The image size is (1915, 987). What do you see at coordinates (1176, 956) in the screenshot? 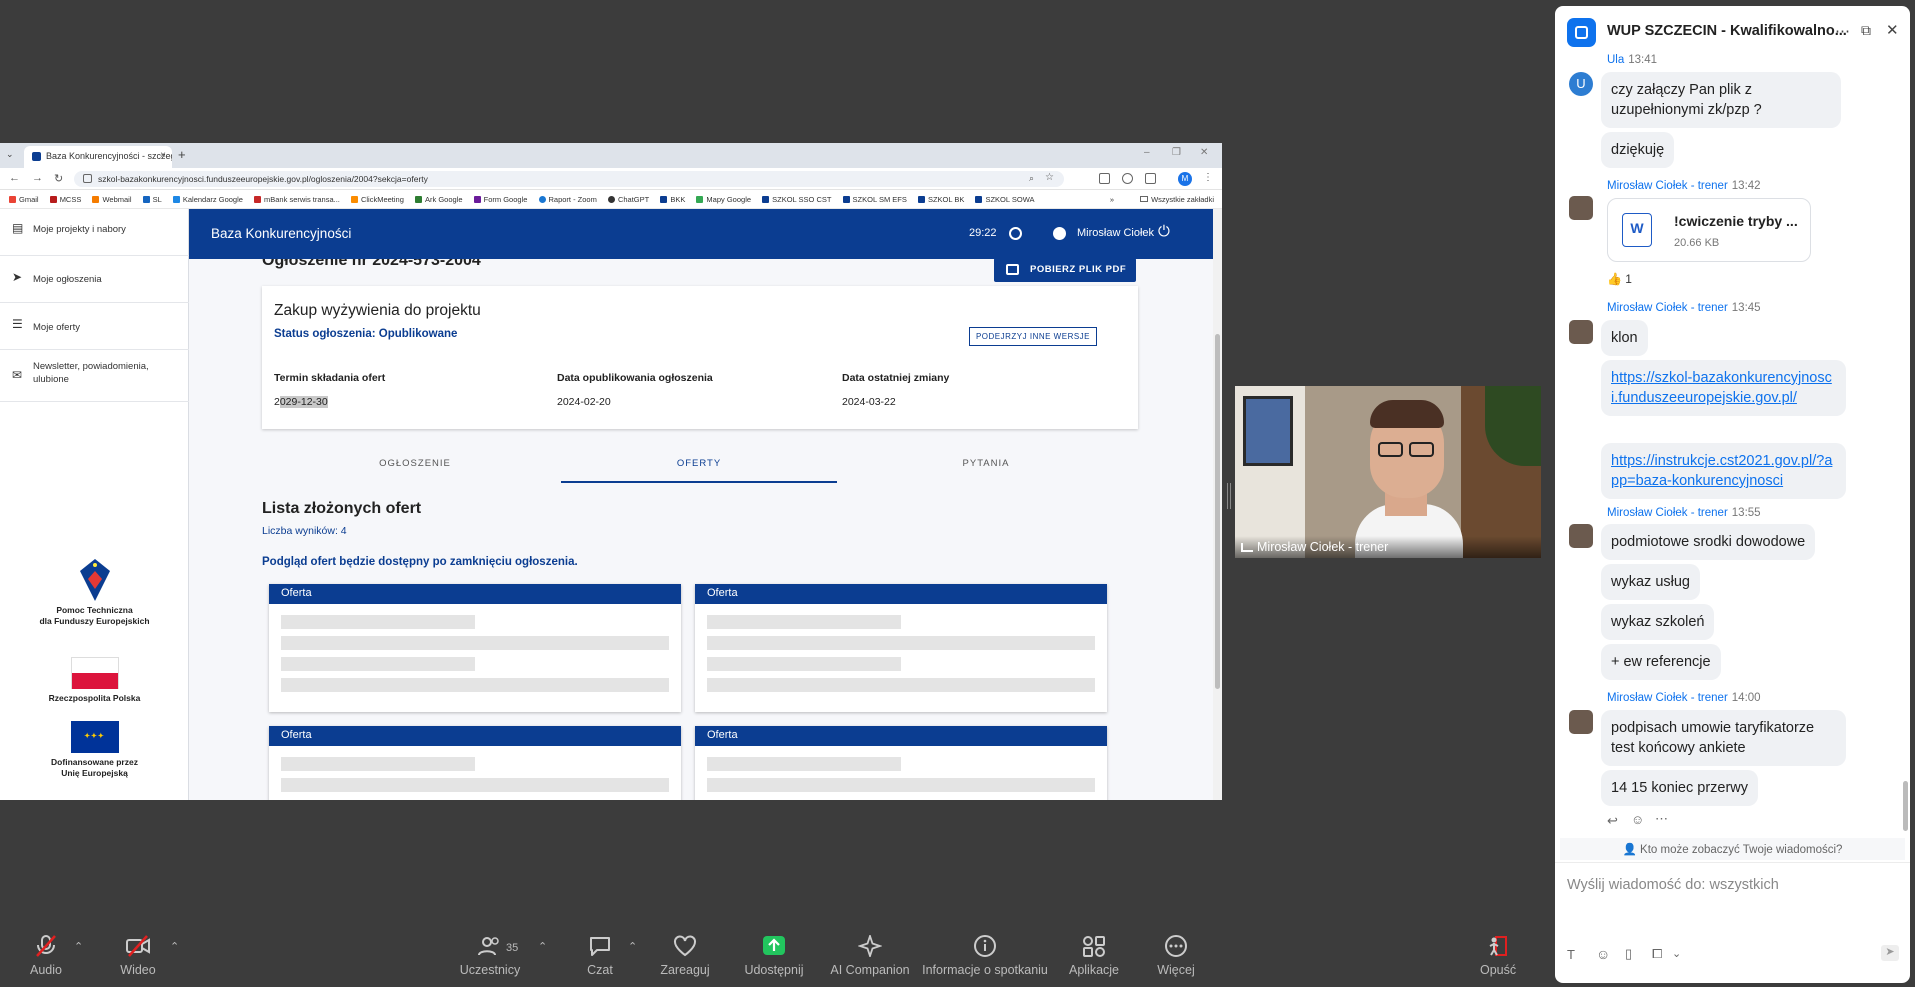
I see `more-button: Więcej` at bounding box center [1176, 956].